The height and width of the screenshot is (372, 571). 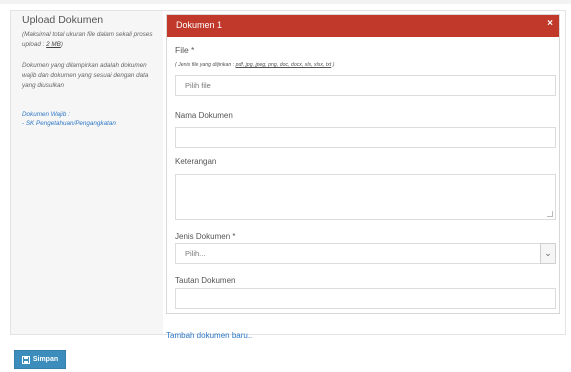 I want to click on name-label: Nama Dokumen, so click(x=204, y=115).